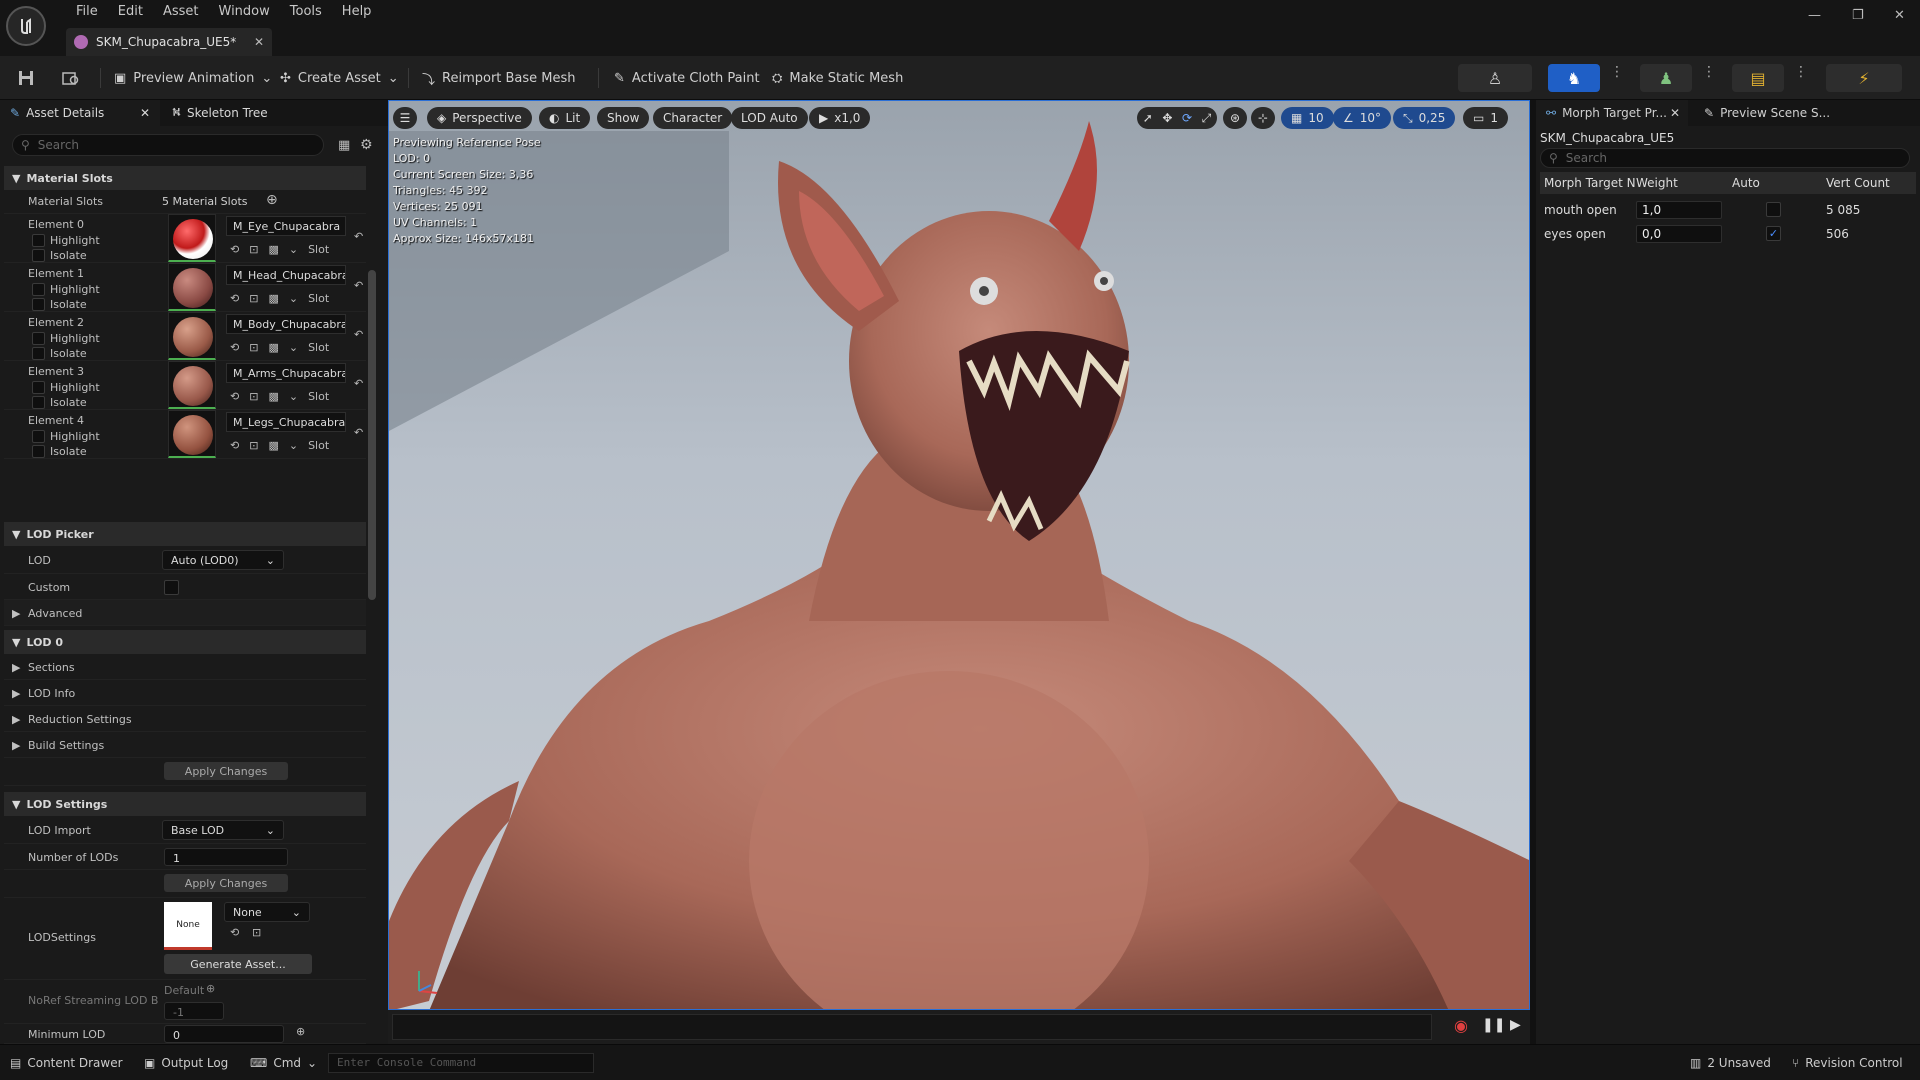  I want to click on document-tab: SKM_Chupacabra_UE5* ✕, so click(169, 42).